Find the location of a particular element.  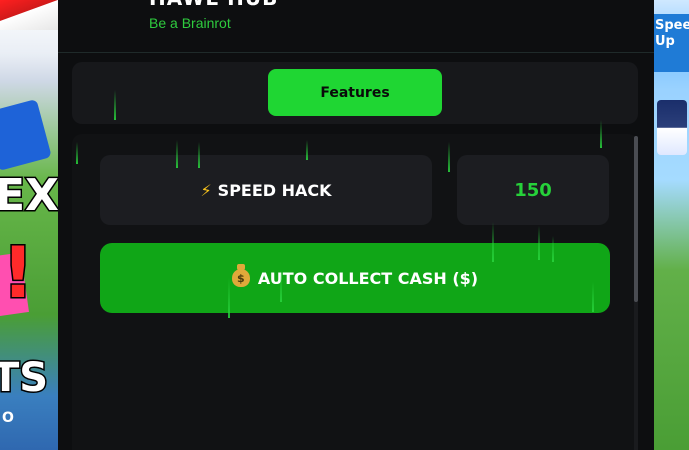

game-speed-sign: Speed Up is located at coordinates (671, 43).